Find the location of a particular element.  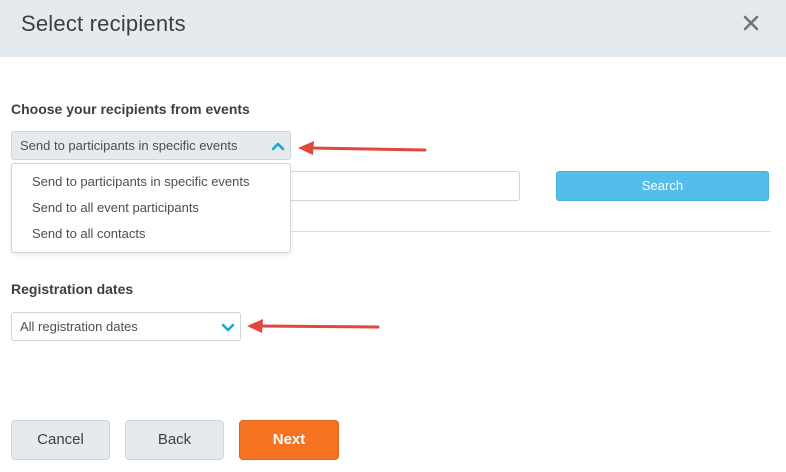

cancel-button: Cancel is located at coordinates (60, 440).